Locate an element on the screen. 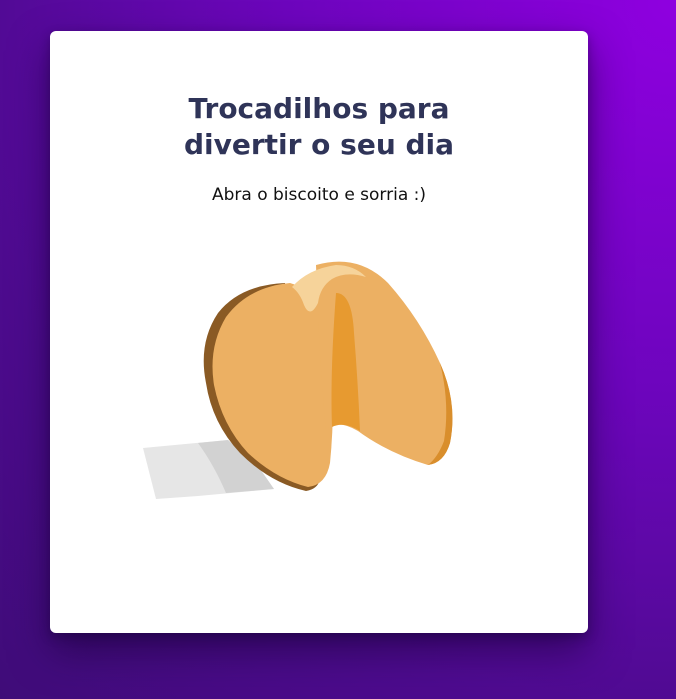  page-title: Trocadilhos para divertir o seu dia is located at coordinates (319, 127).